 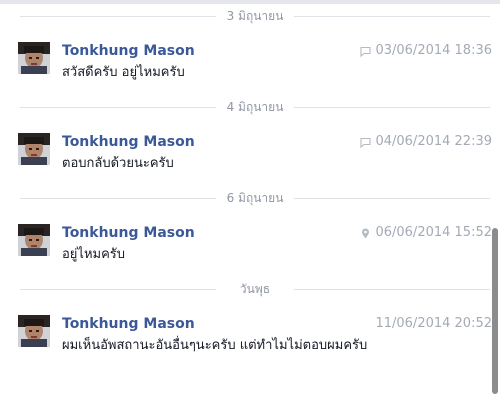 What do you see at coordinates (433, 50) in the screenshot?
I see `timestamp: 03/06/2014 18:36` at bounding box center [433, 50].